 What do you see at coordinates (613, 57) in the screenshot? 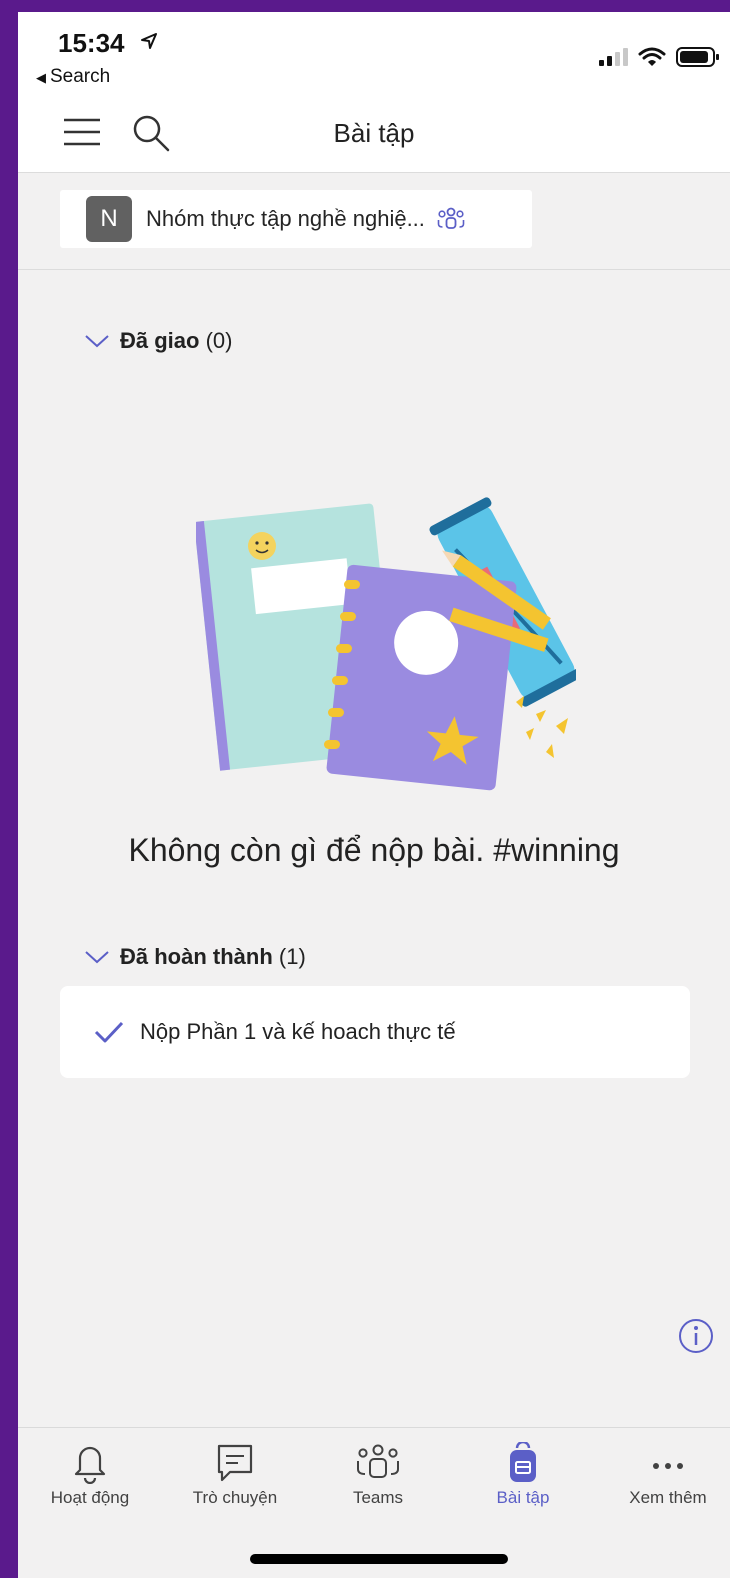
I see `signal-icon` at bounding box center [613, 57].